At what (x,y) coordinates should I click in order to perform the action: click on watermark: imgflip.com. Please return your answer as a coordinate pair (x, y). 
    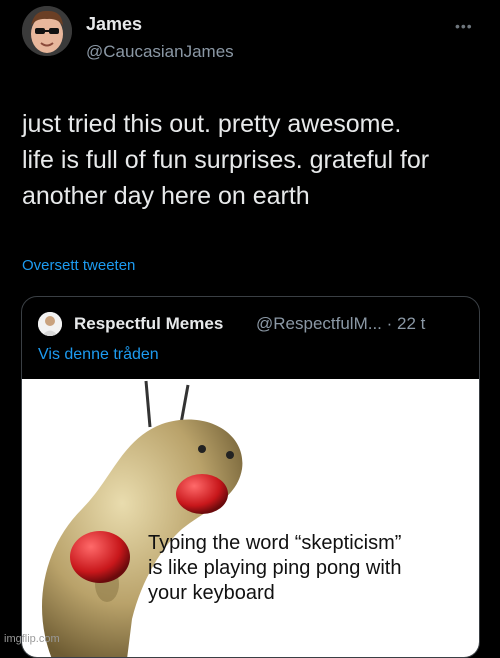
    Looking at the image, I should click on (32, 639).